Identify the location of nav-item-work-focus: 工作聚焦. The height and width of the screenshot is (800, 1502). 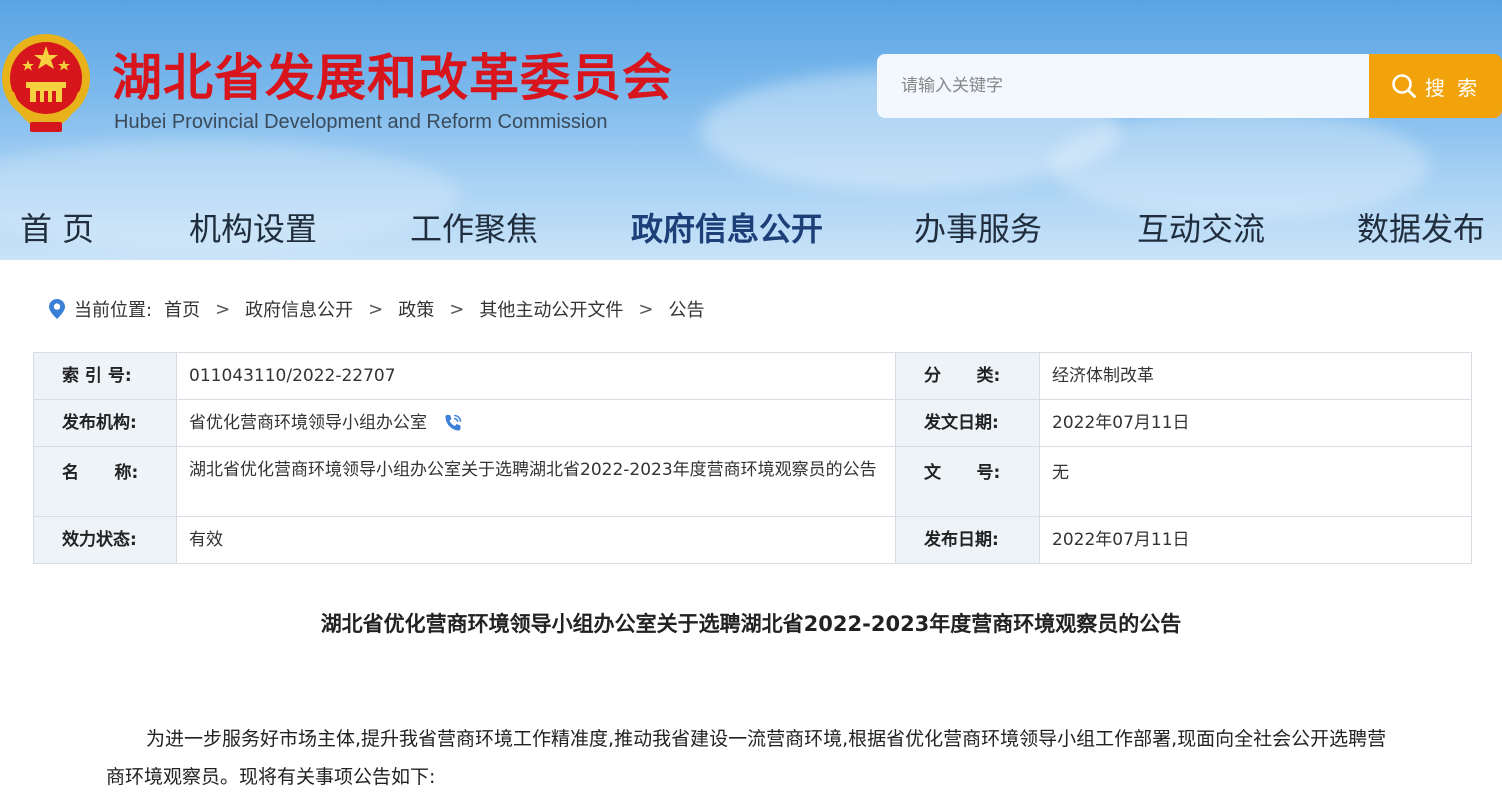
(474, 227).